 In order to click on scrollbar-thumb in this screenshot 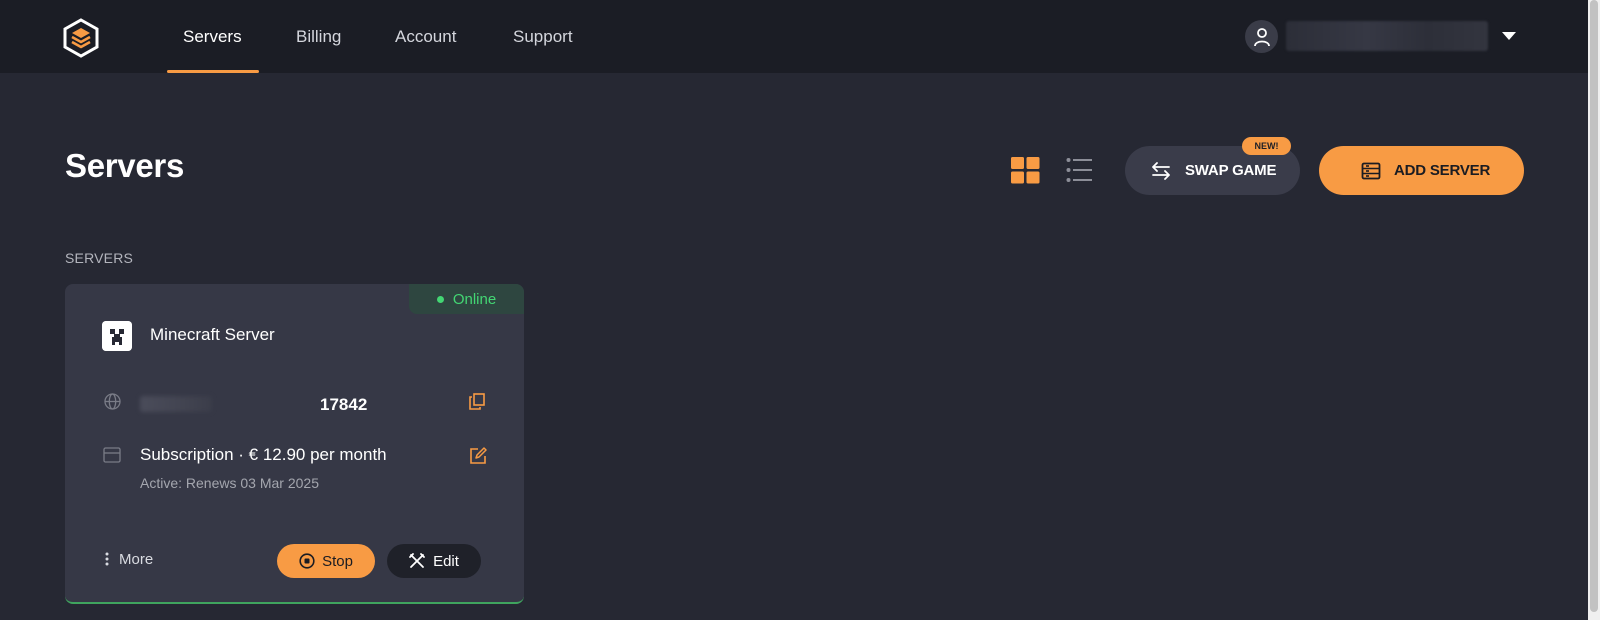, I will do `click(1594, 306)`.